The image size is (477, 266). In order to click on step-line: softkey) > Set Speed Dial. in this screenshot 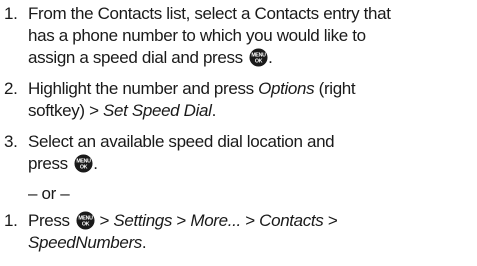, I will do `click(248, 111)`.